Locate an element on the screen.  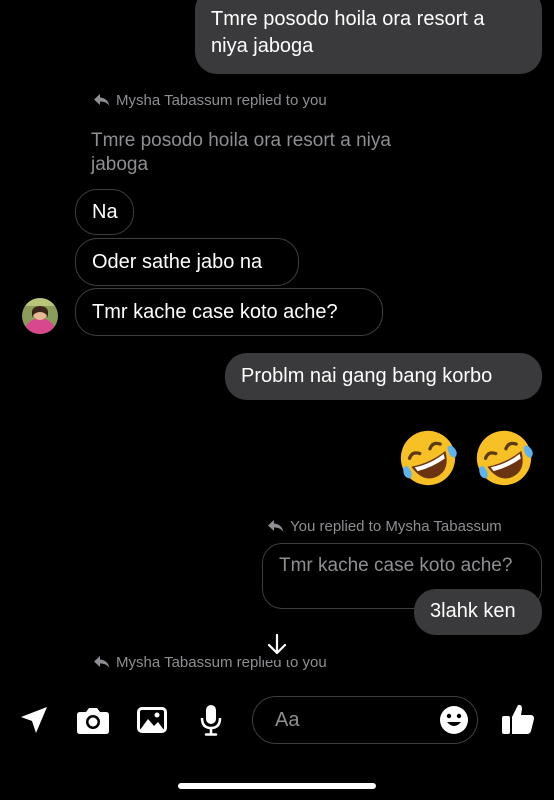
location-button is located at coordinates (34, 720).